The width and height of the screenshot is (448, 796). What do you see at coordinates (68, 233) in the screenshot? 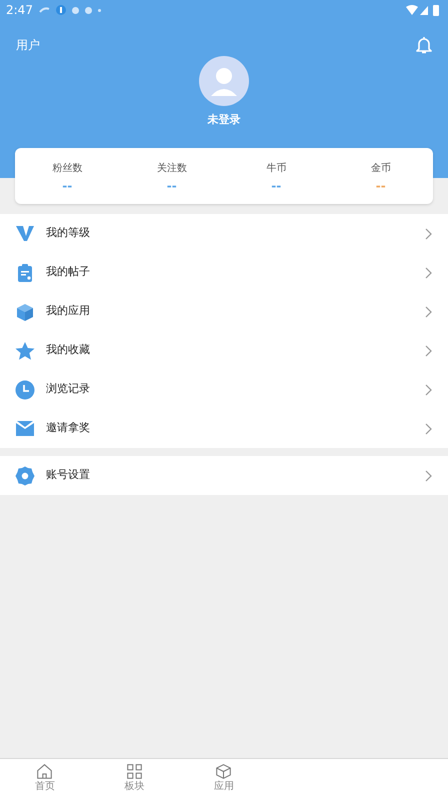
I see `menu-label: 我的等级` at bounding box center [68, 233].